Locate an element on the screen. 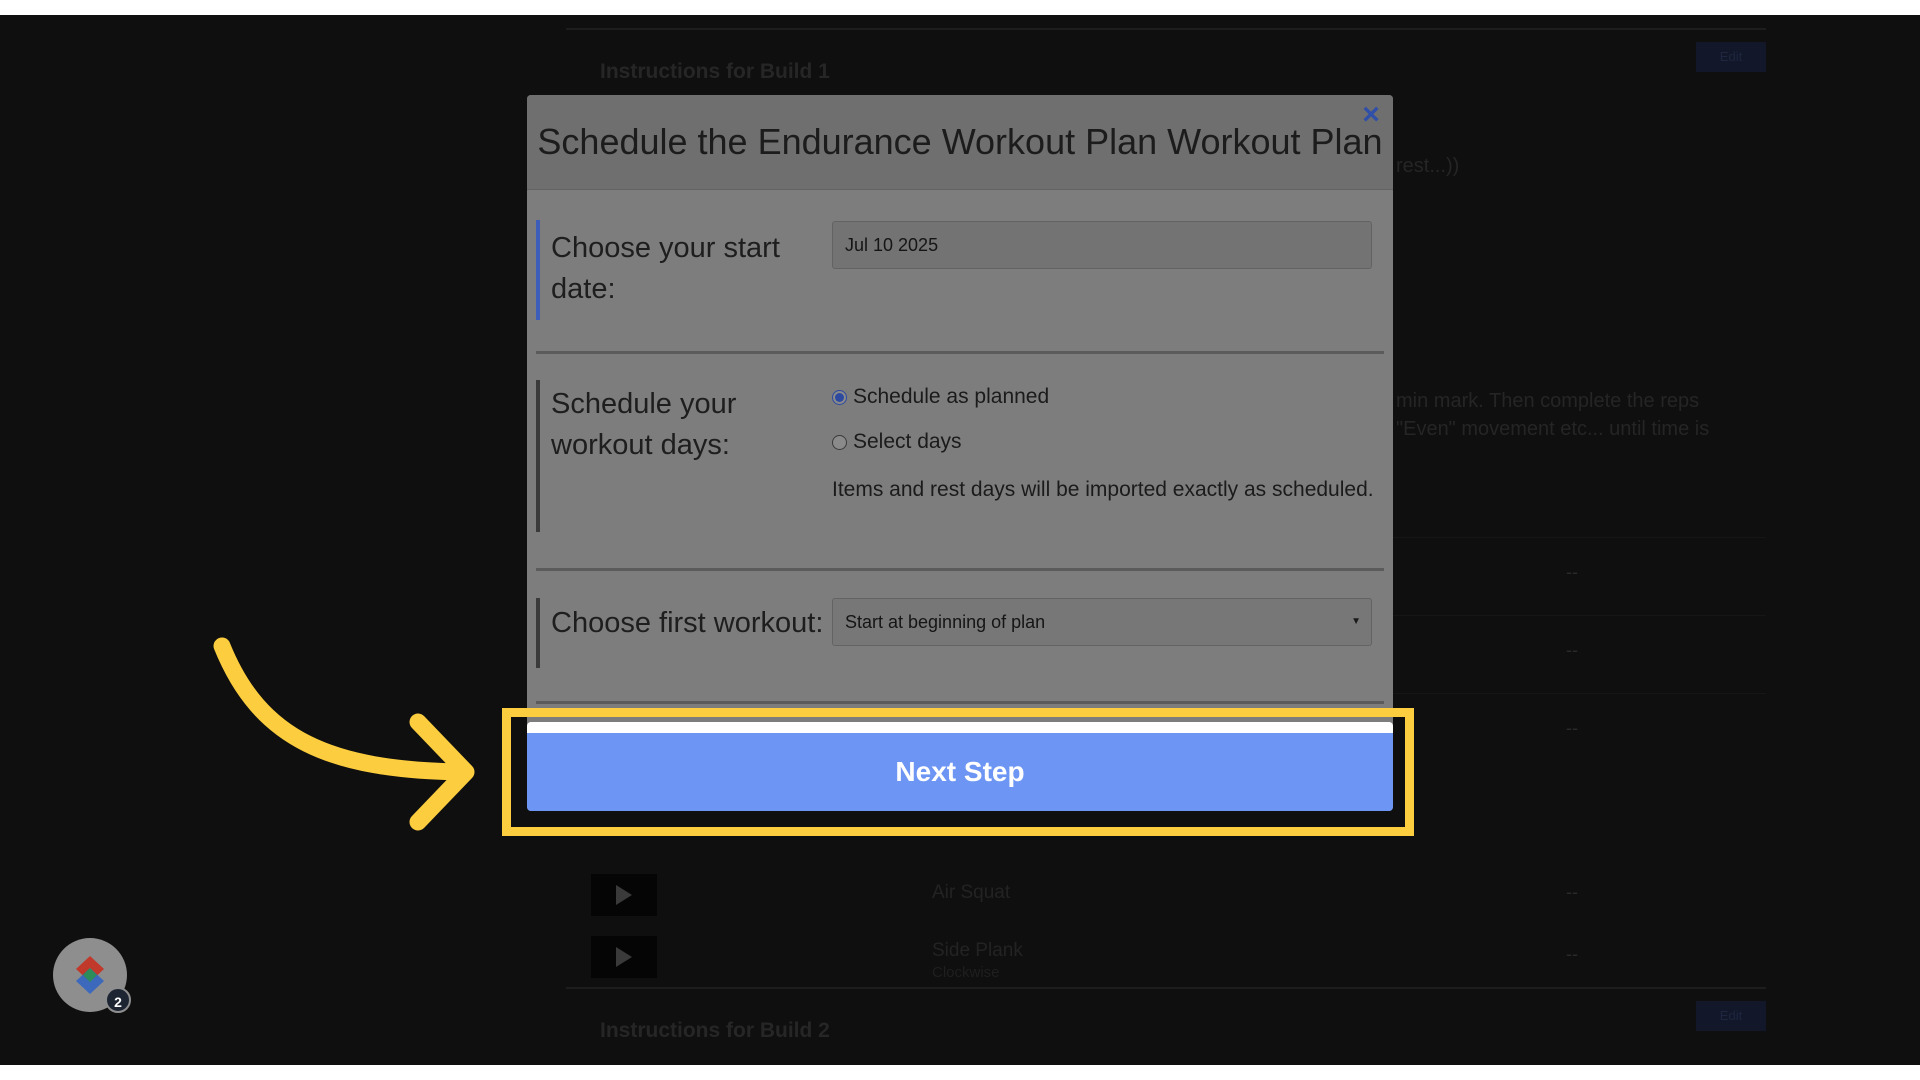 The width and height of the screenshot is (1920, 1080). radio-schedule-as-planned: Schedule as planned is located at coordinates (940, 397).